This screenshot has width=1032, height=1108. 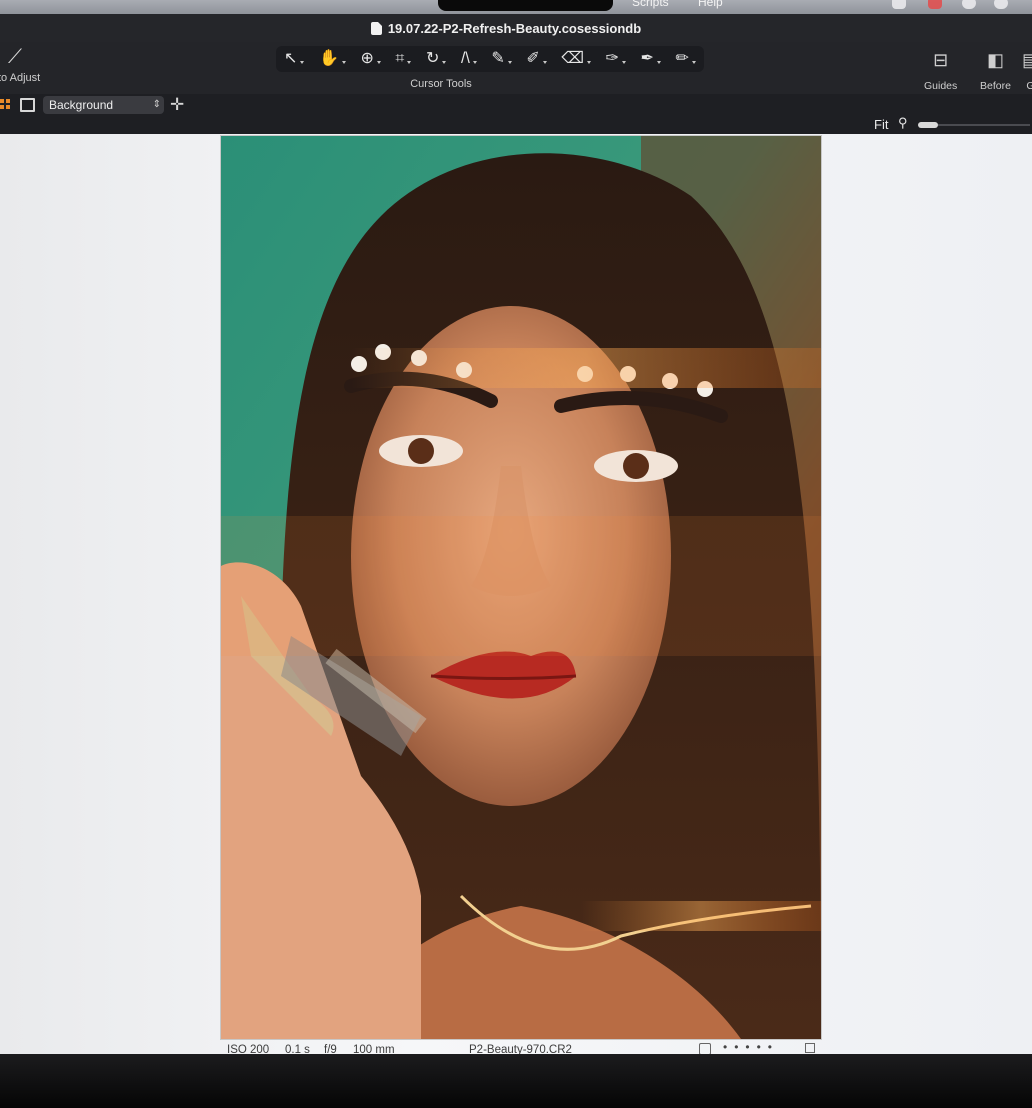 I want to click on pan-tool-icon: ✋, so click(x=332, y=59).